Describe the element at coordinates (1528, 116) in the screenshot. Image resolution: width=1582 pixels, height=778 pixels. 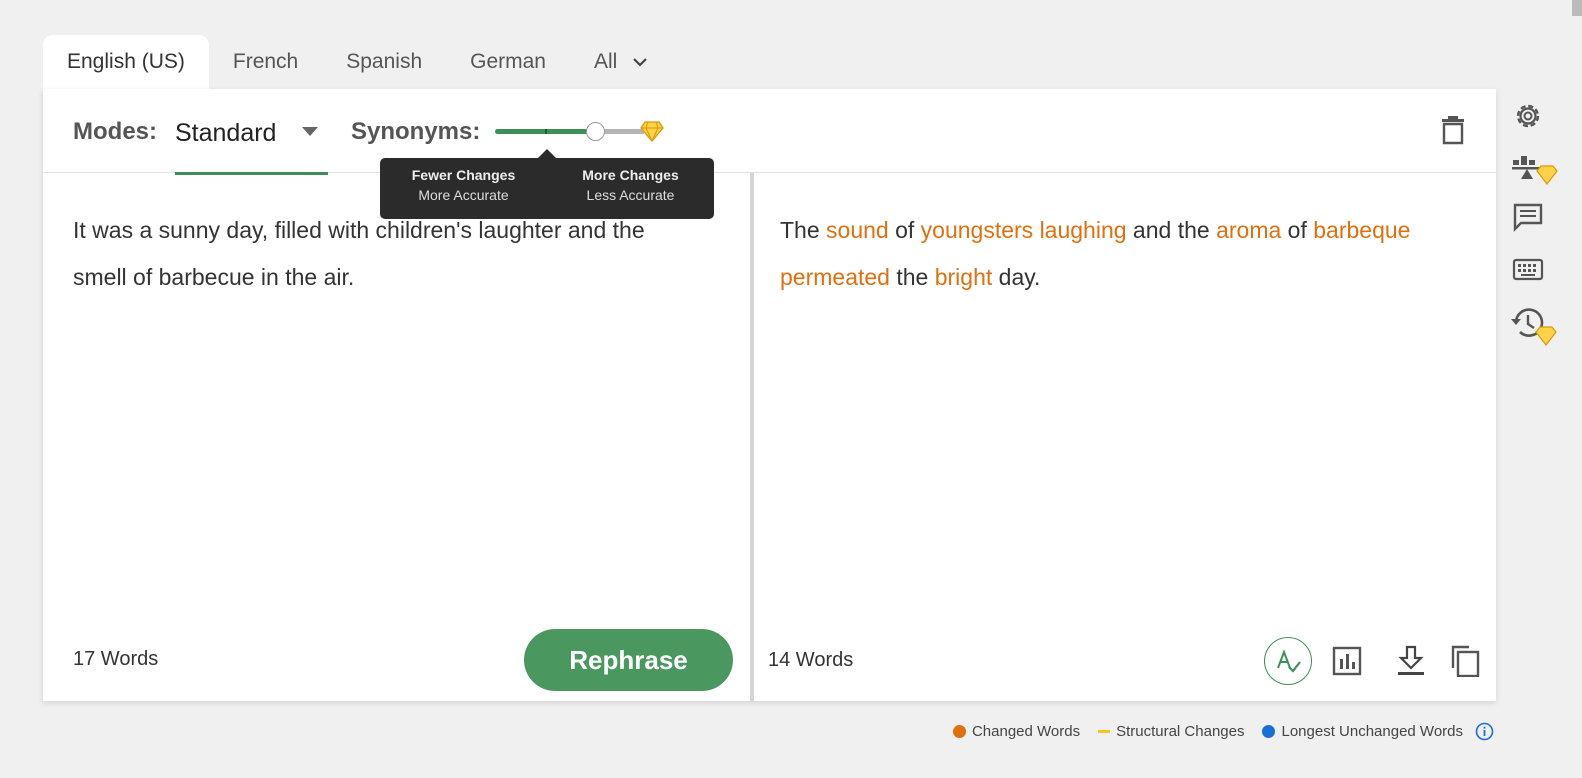
I see `gear-icon` at that location.